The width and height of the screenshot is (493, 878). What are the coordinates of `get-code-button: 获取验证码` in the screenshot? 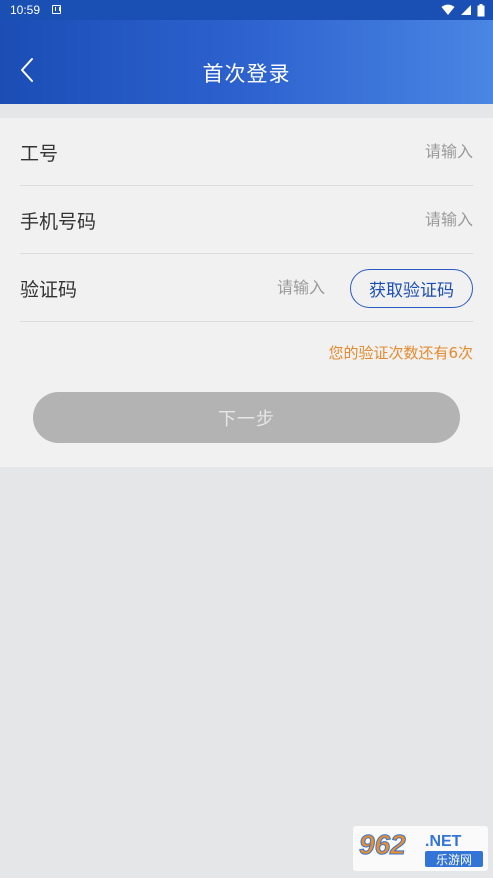 It's located at (411, 288).